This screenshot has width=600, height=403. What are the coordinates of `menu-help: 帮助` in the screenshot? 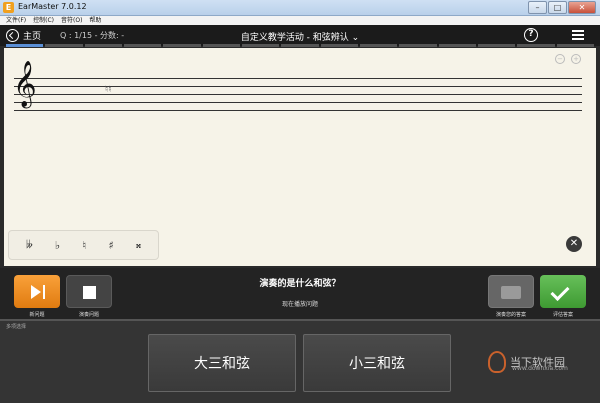 It's located at (95, 20).